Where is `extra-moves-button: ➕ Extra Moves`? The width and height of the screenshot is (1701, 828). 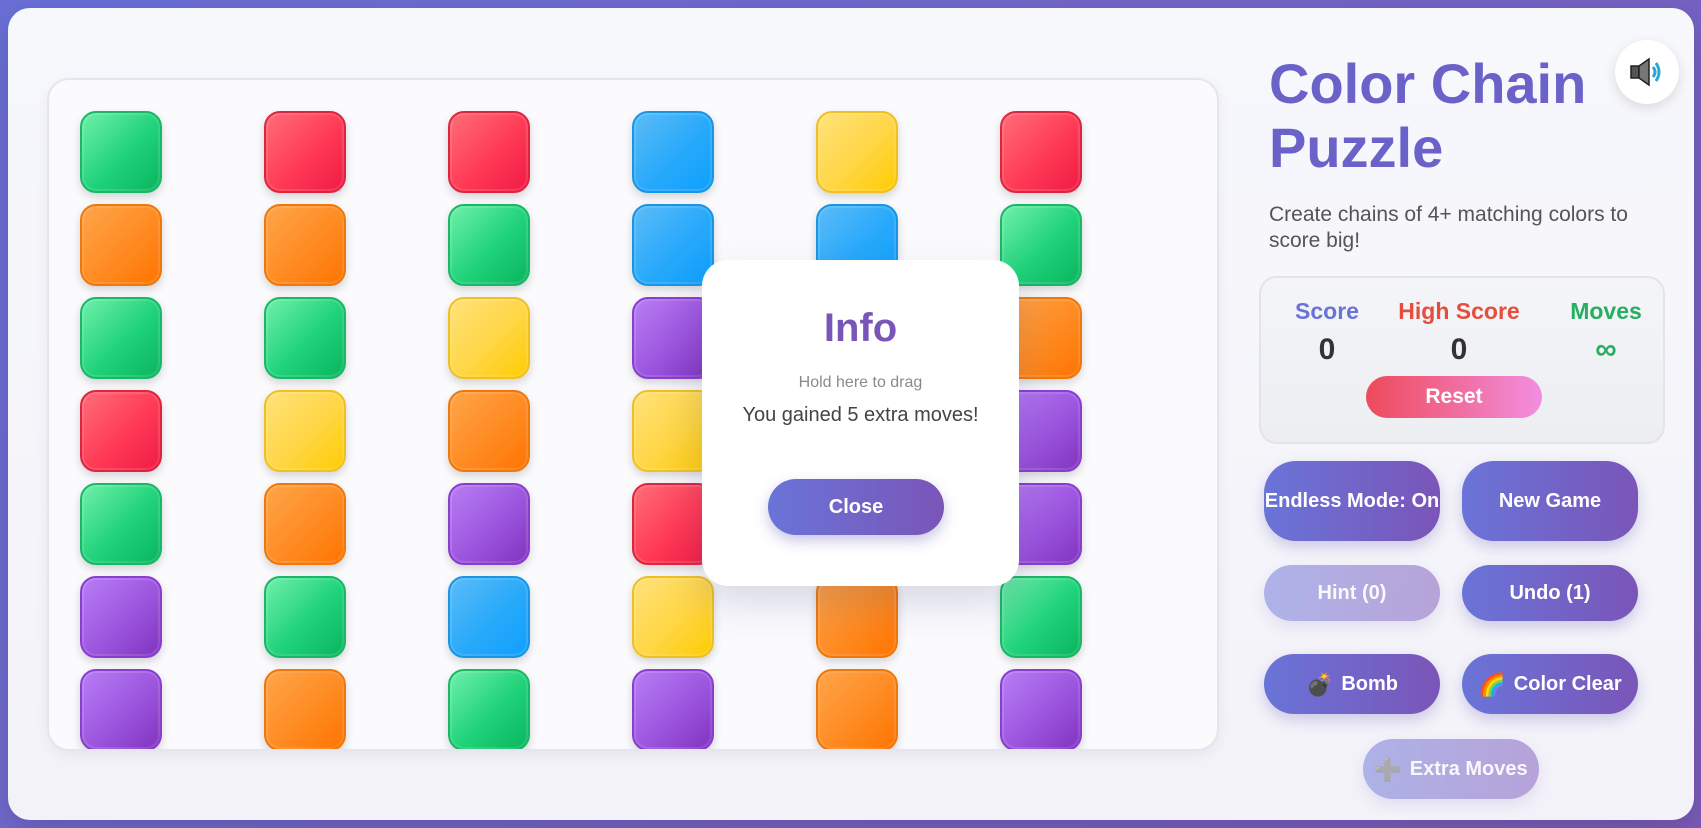 extra-moves-button: ➕ Extra Moves is located at coordinates (1451, 769).